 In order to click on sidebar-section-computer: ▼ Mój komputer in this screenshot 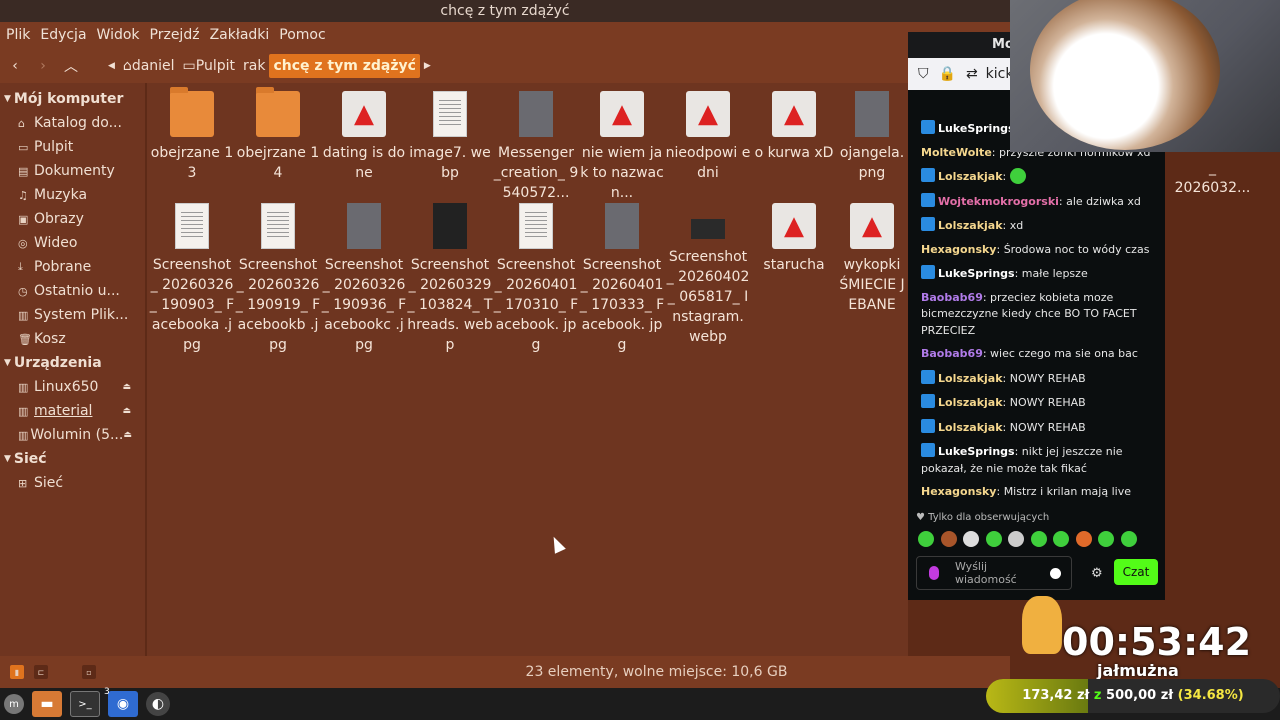, I will do `click(72, 99)`.